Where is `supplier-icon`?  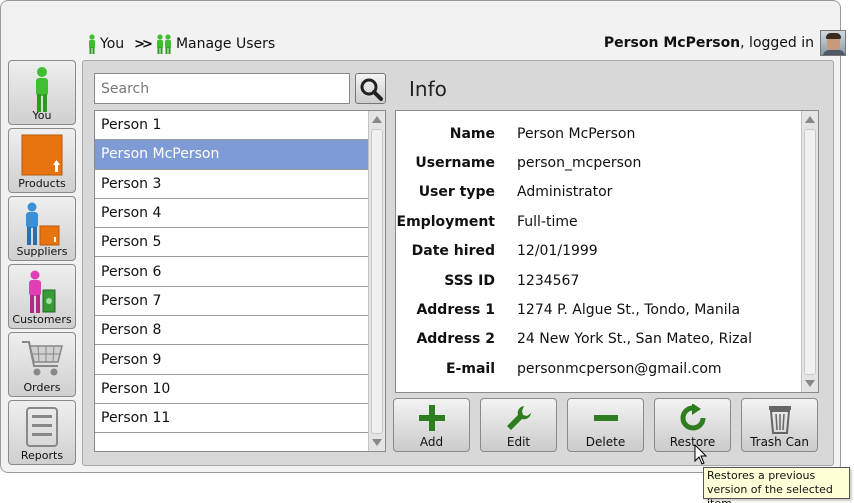 supplier-icon is located at coordinates (43, 224).